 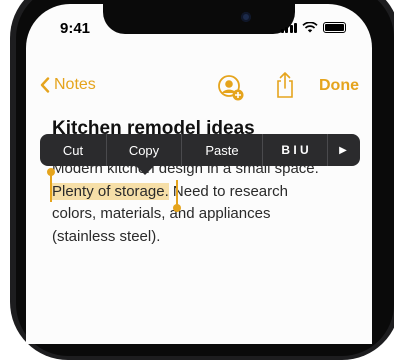 What do you see at coordinates (295, 150) in the screenshot?
I see `format-menu-item: B I U` at bounding box center [295, 150].